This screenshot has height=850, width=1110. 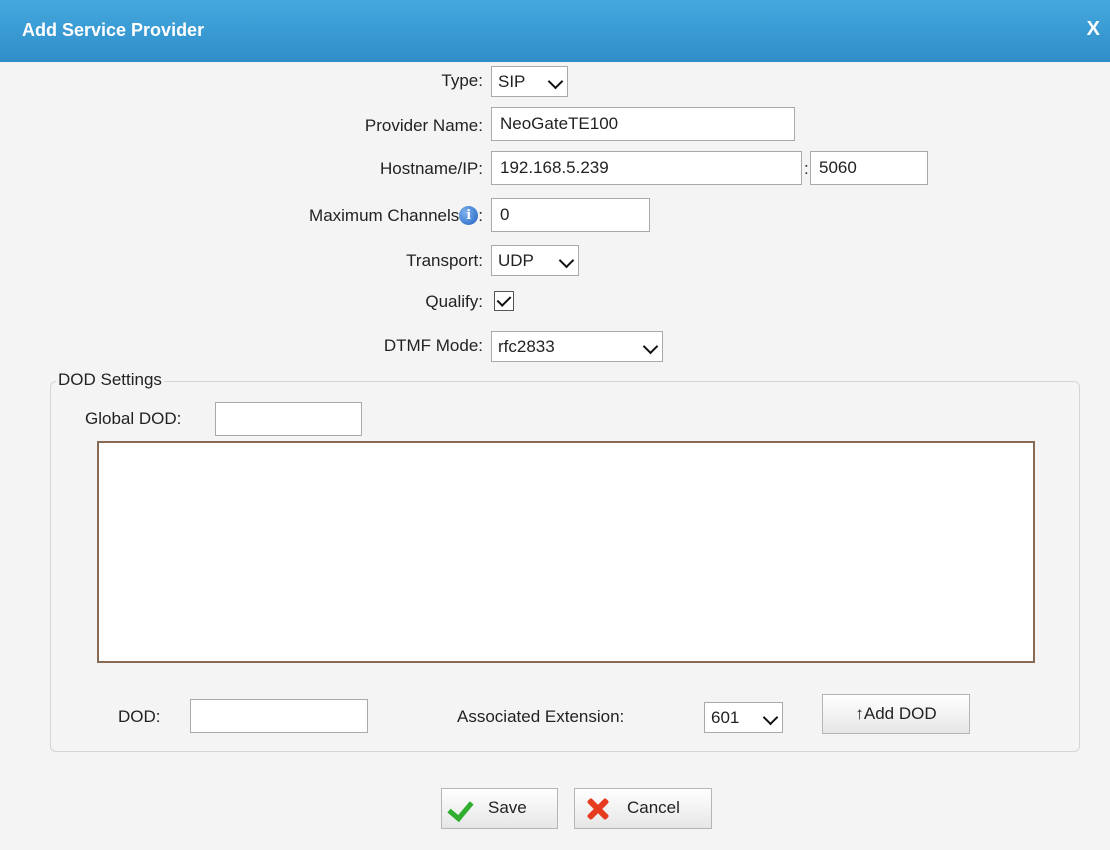 What do you see at coordinates (535, 260) in the screenshot?
I see `transport-select: UDP` at bounding box center [535, 260].